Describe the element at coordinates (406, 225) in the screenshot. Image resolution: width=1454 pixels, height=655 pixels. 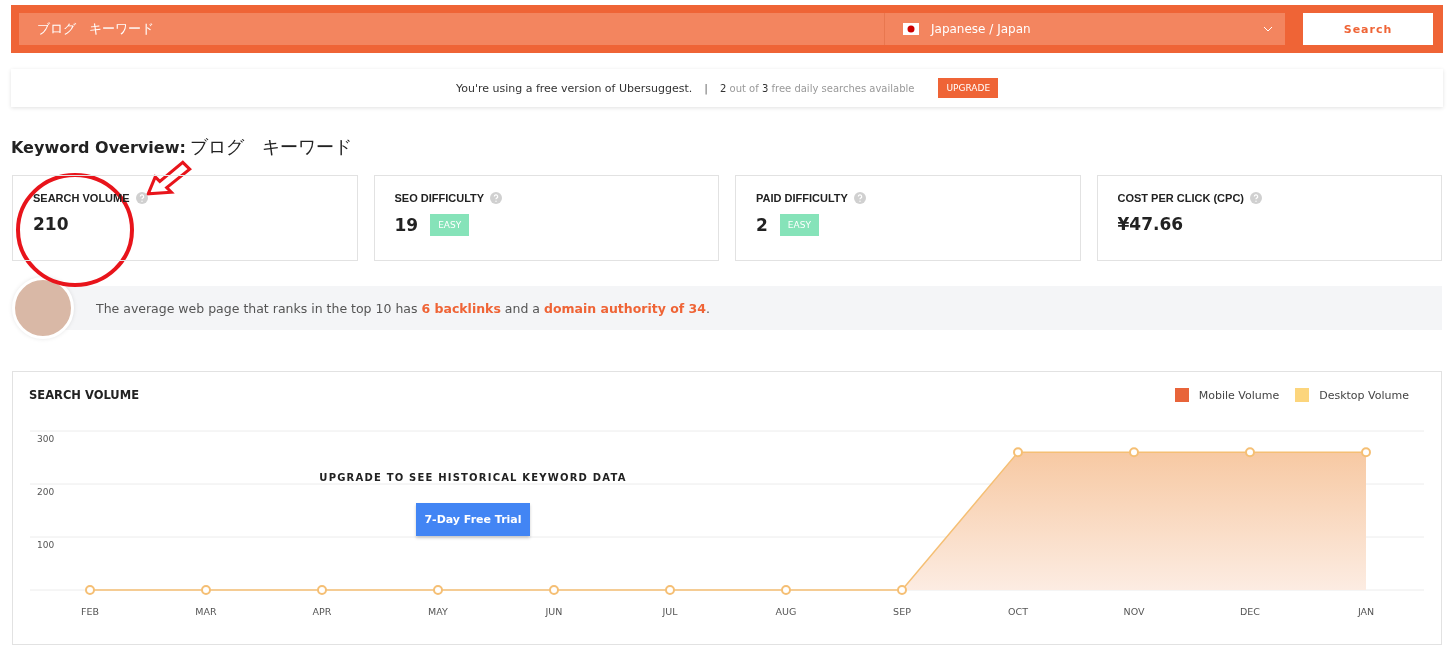
I see `metric-value: 19` at that location.